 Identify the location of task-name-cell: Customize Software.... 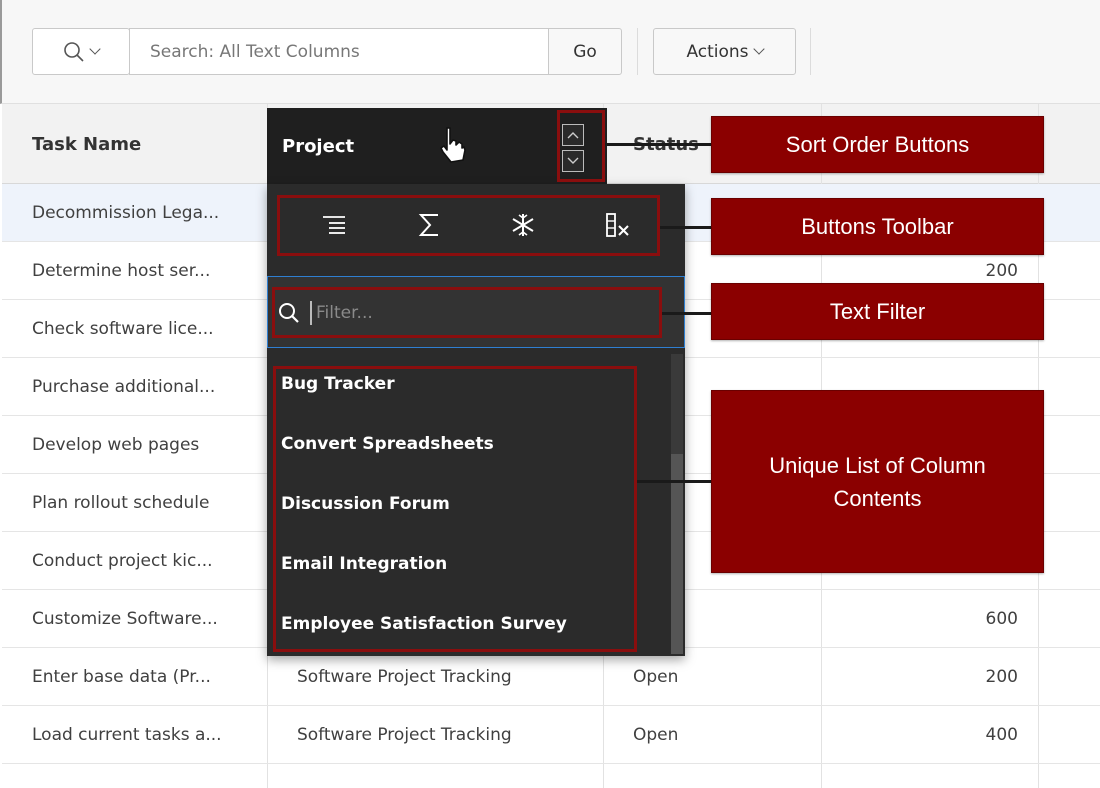
(125, 619).